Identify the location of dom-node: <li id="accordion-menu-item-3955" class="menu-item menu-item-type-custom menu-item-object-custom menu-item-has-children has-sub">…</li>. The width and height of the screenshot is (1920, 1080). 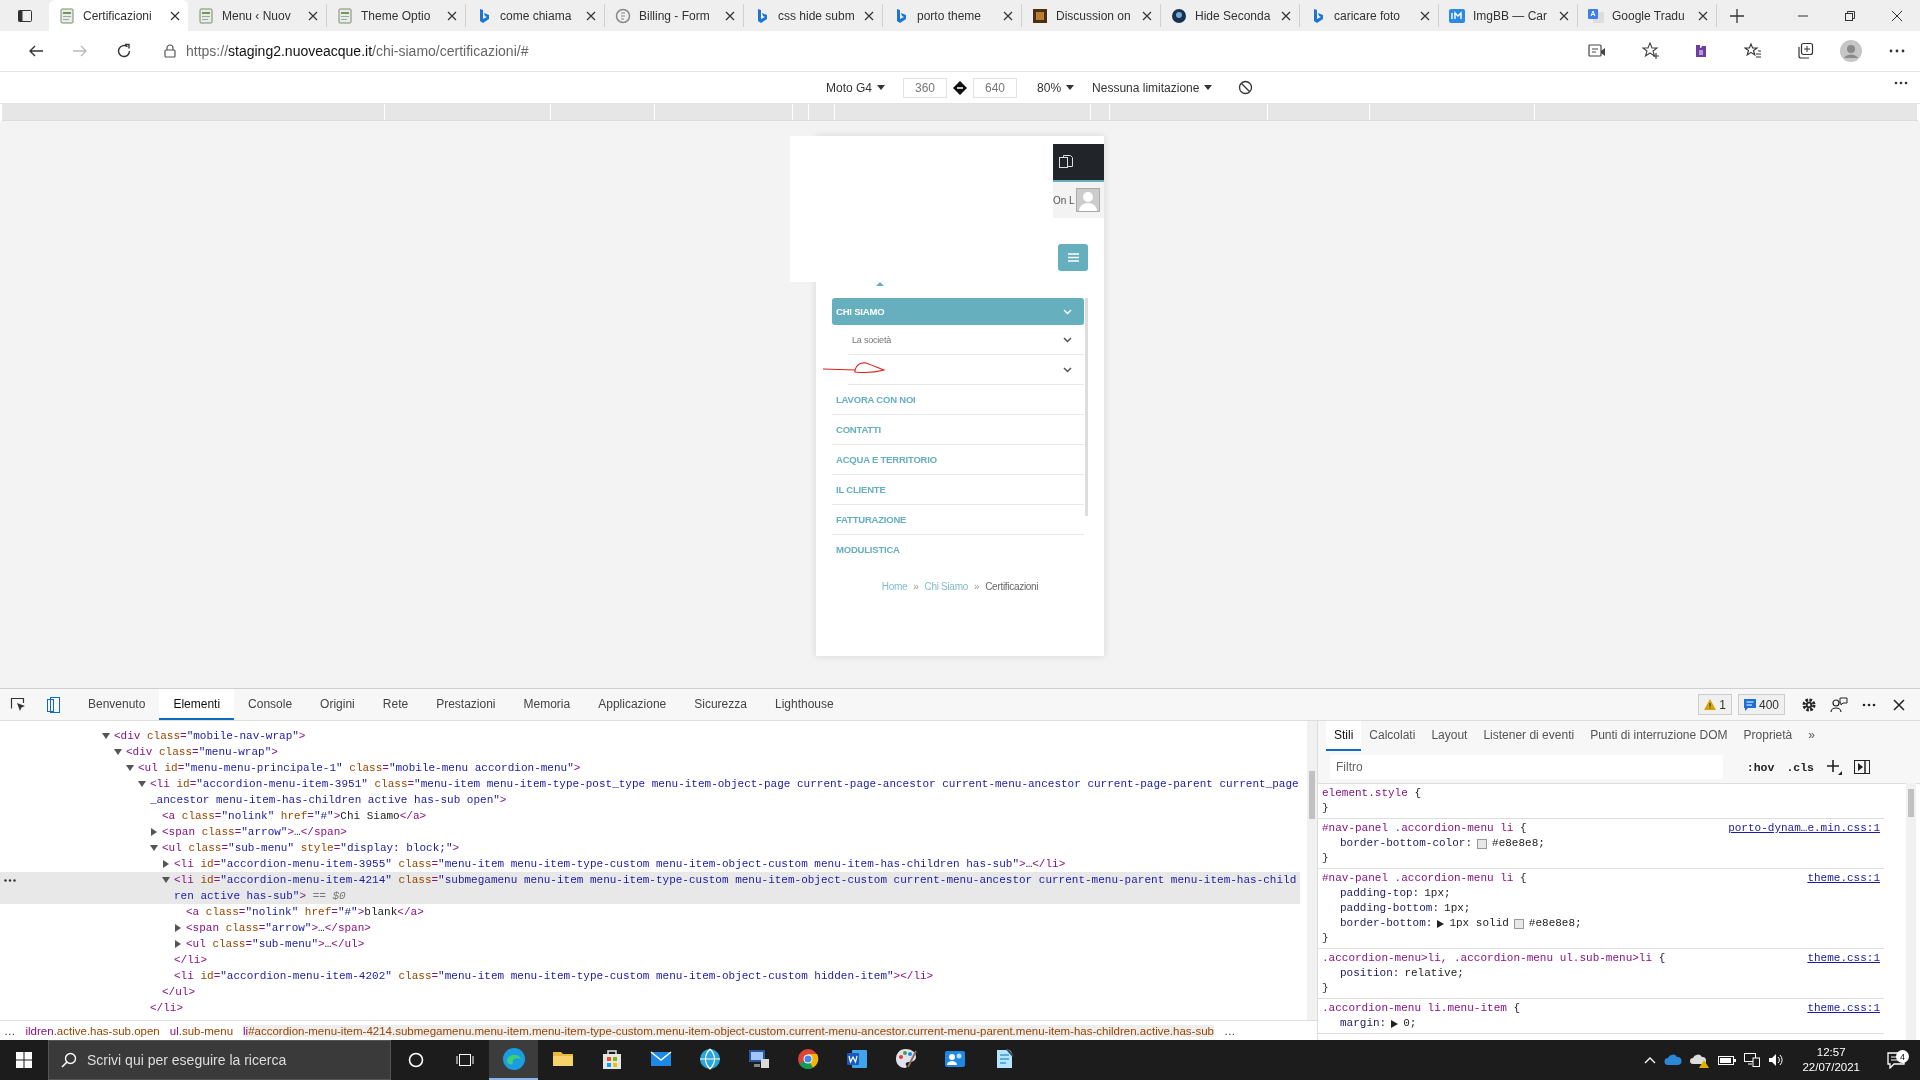
(650, 864).